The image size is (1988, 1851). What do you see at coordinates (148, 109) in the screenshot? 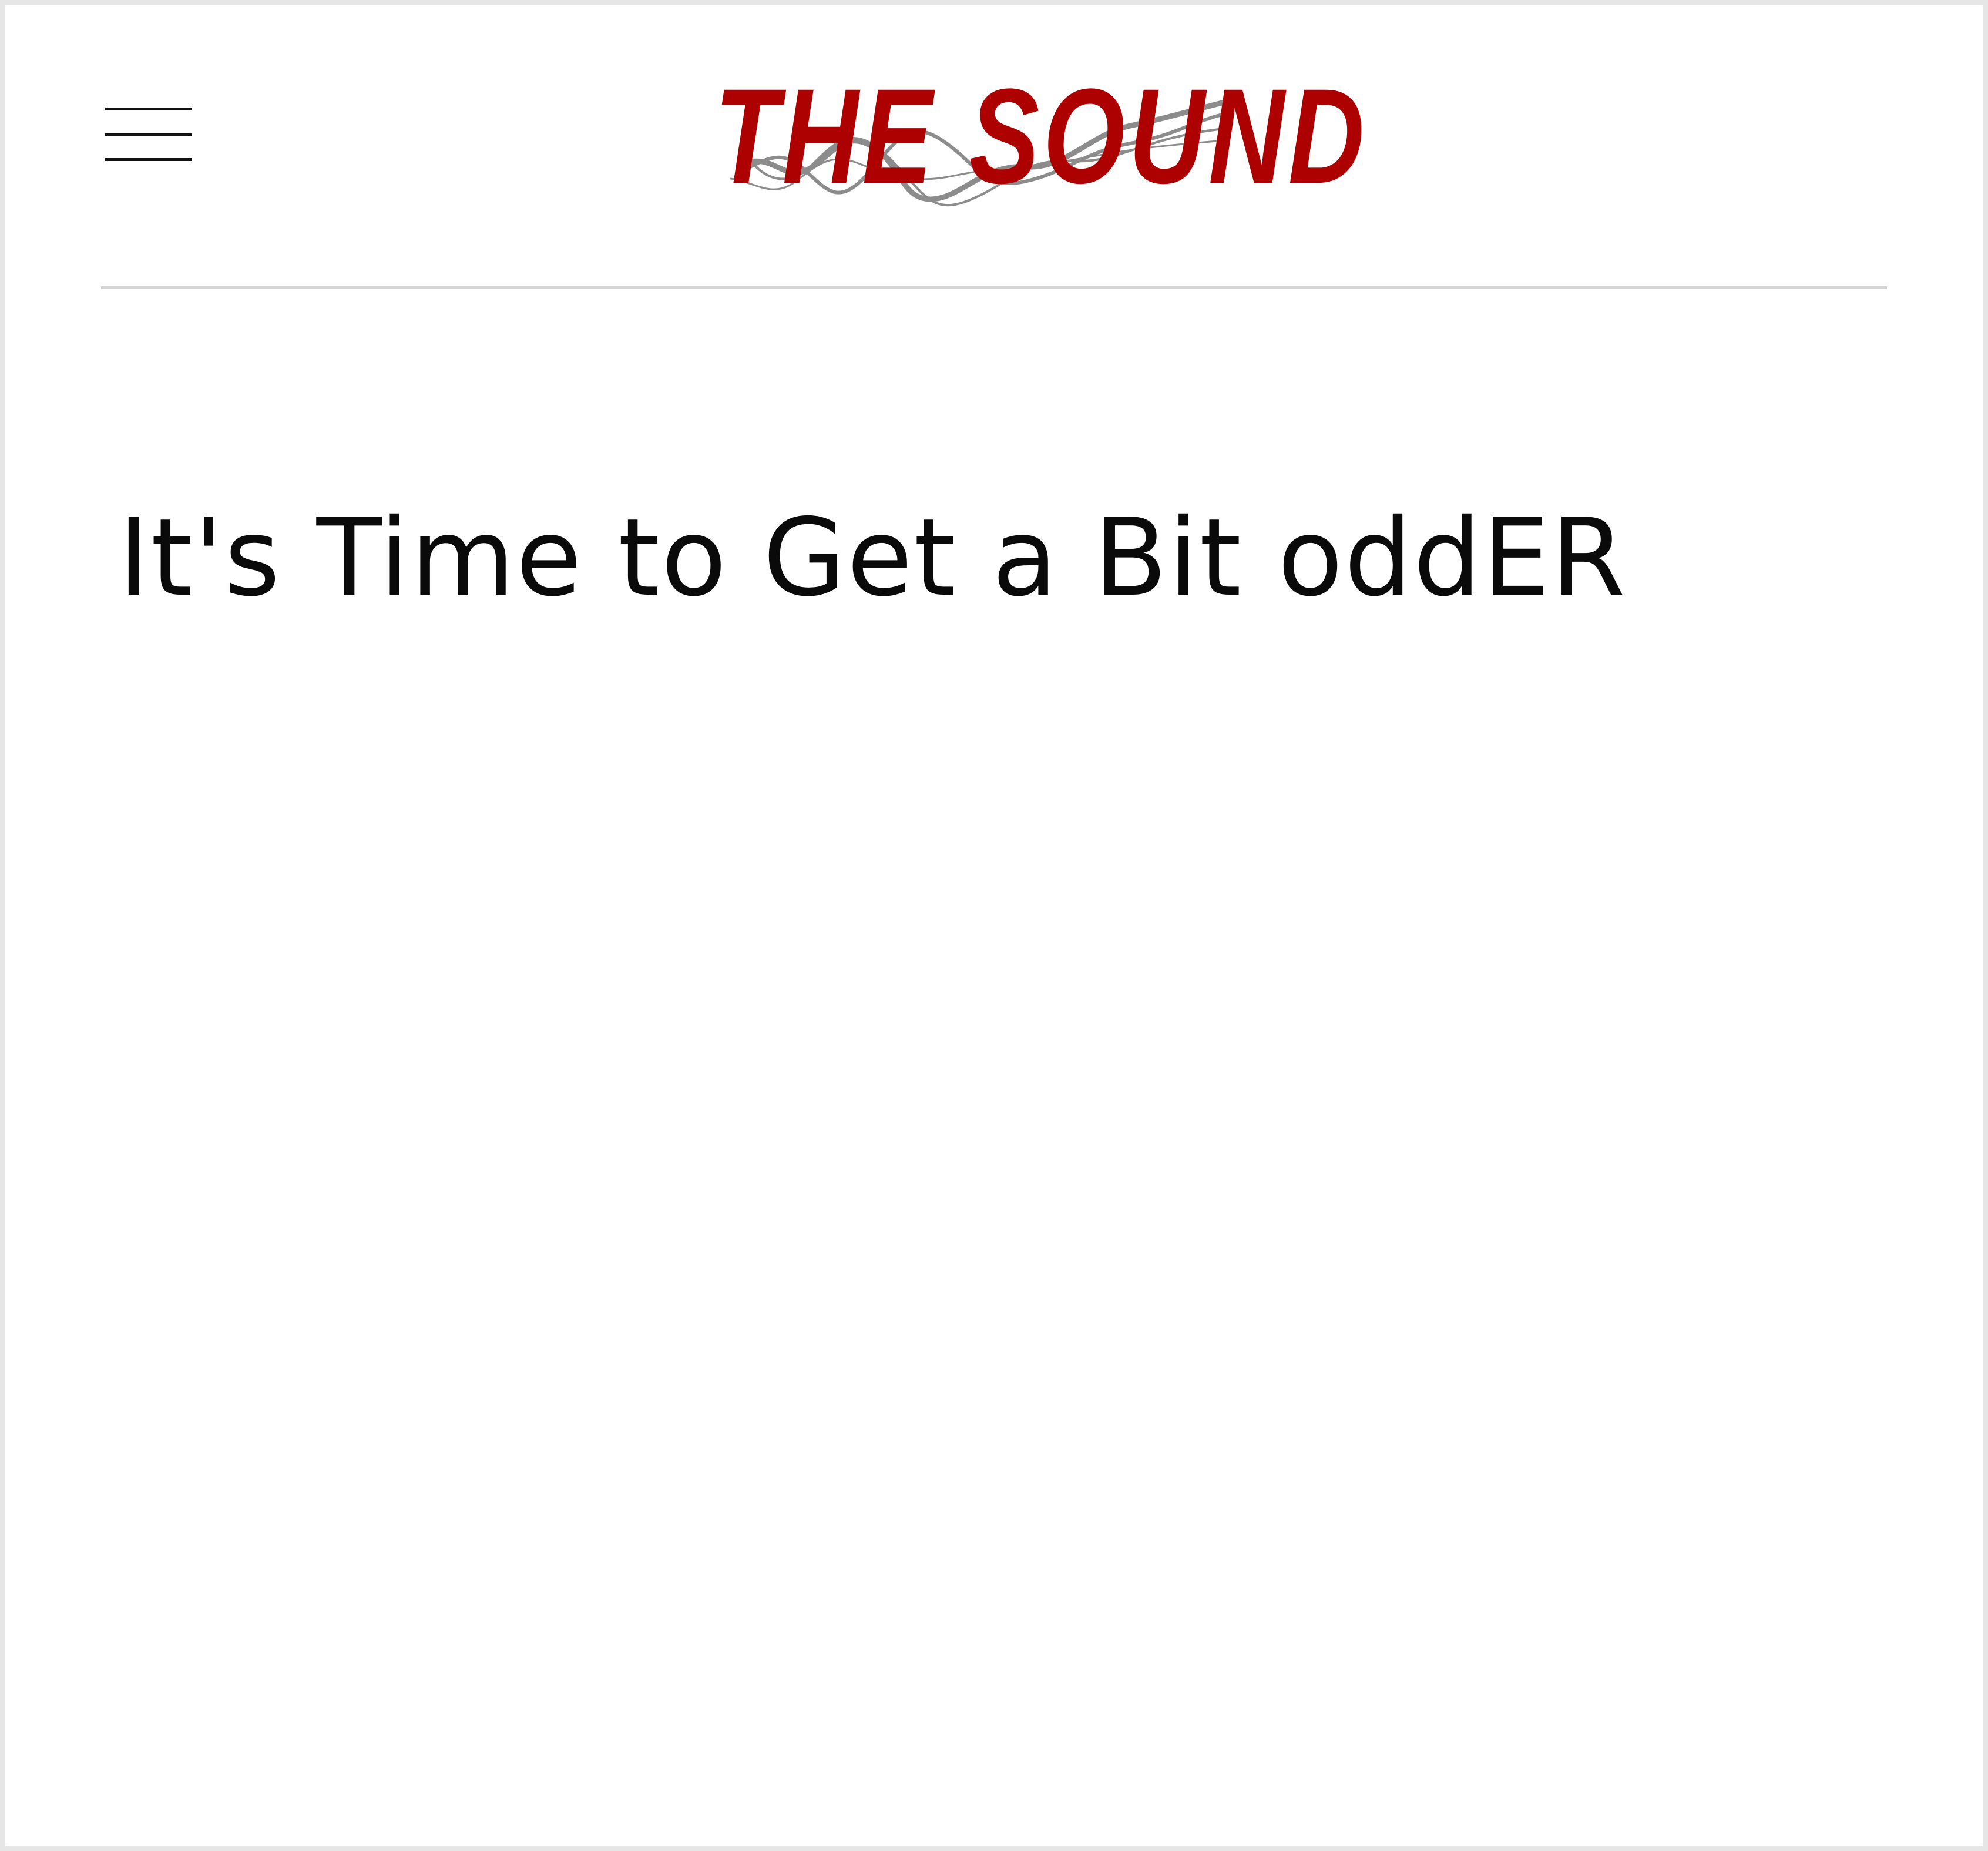
I see `menu-bar-top` at bounding box center [148, 109].